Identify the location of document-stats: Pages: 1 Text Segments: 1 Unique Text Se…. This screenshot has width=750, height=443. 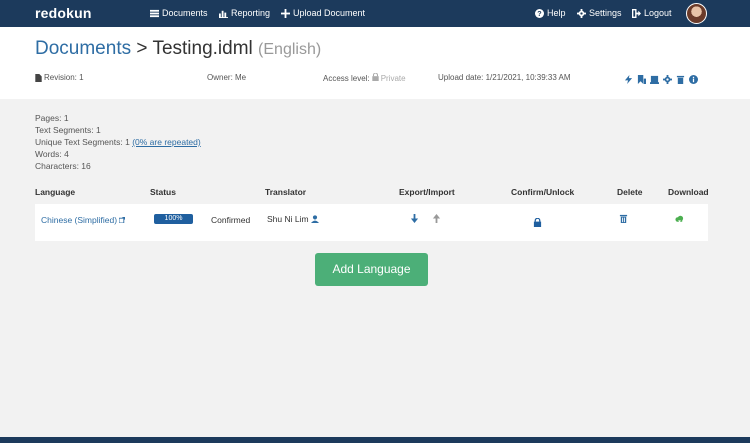
(118, 142).